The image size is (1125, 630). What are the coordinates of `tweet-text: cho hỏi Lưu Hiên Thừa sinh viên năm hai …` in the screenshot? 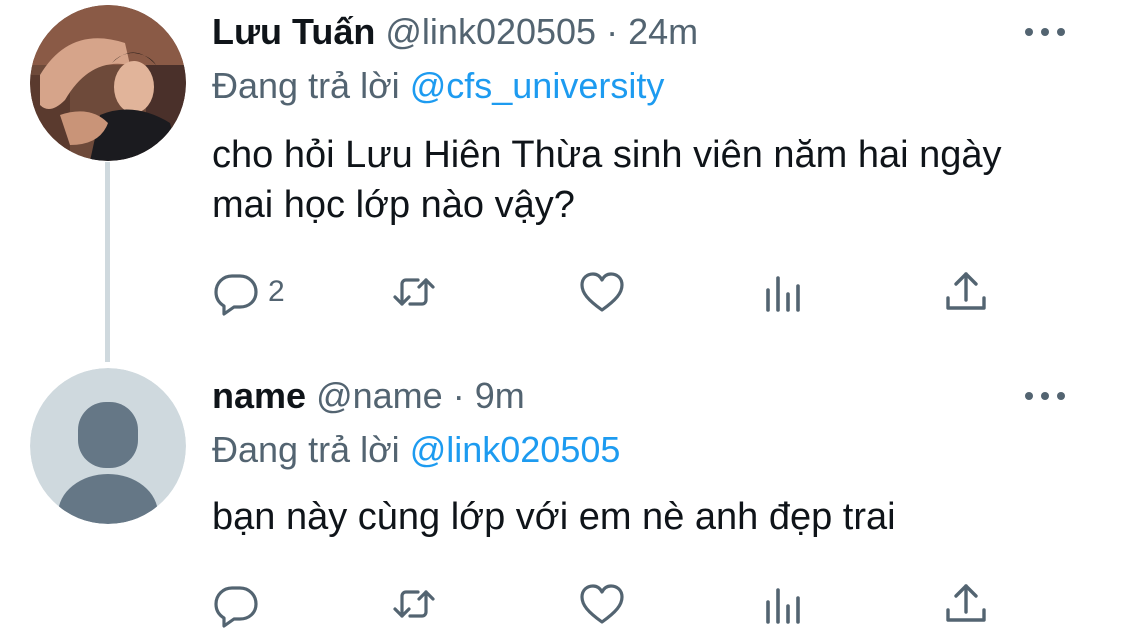 It's located at (607, 180).